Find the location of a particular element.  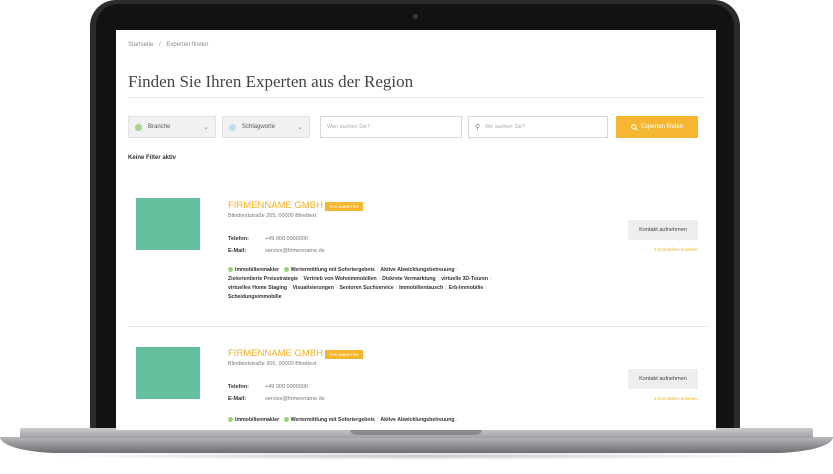

camera-icon is located at coordinates (415, 16).